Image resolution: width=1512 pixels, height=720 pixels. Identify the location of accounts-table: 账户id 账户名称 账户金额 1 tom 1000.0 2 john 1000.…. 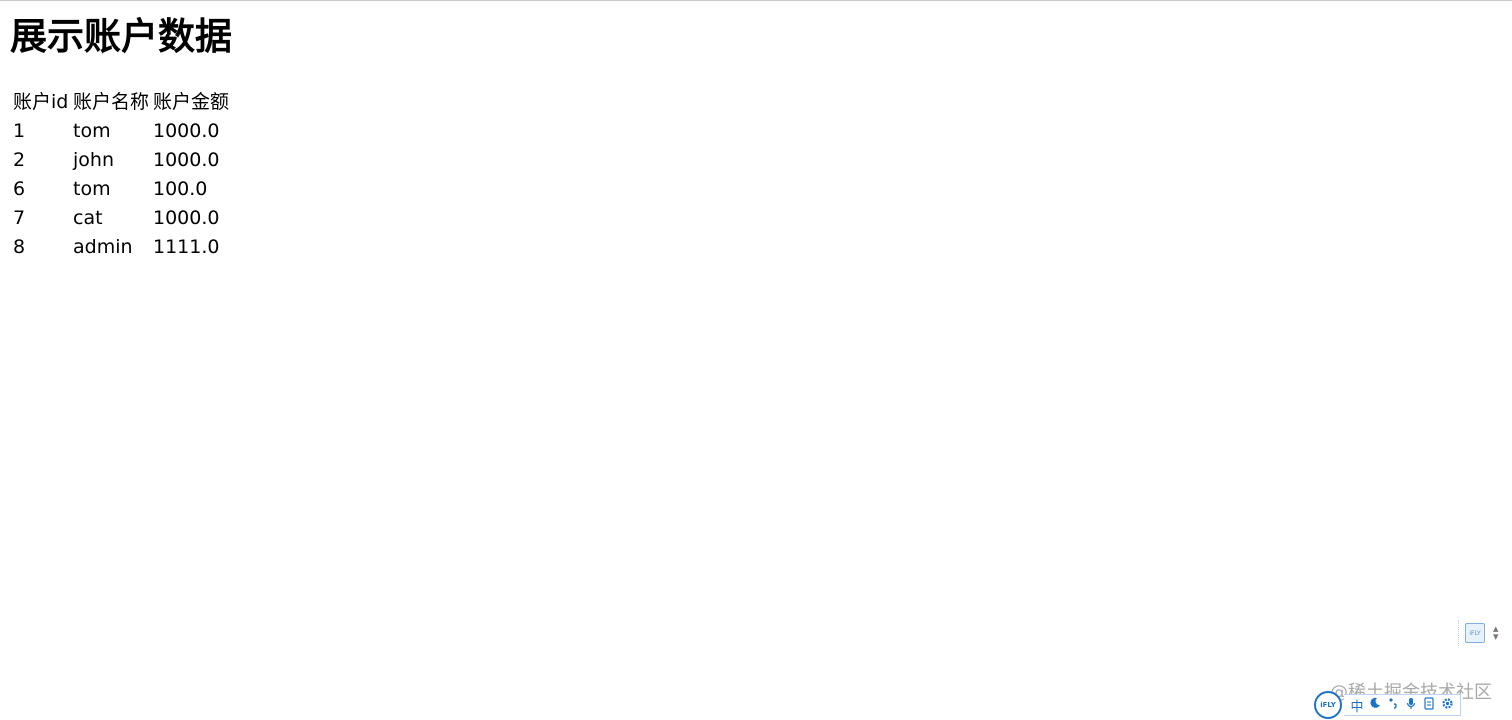
(123, 175).